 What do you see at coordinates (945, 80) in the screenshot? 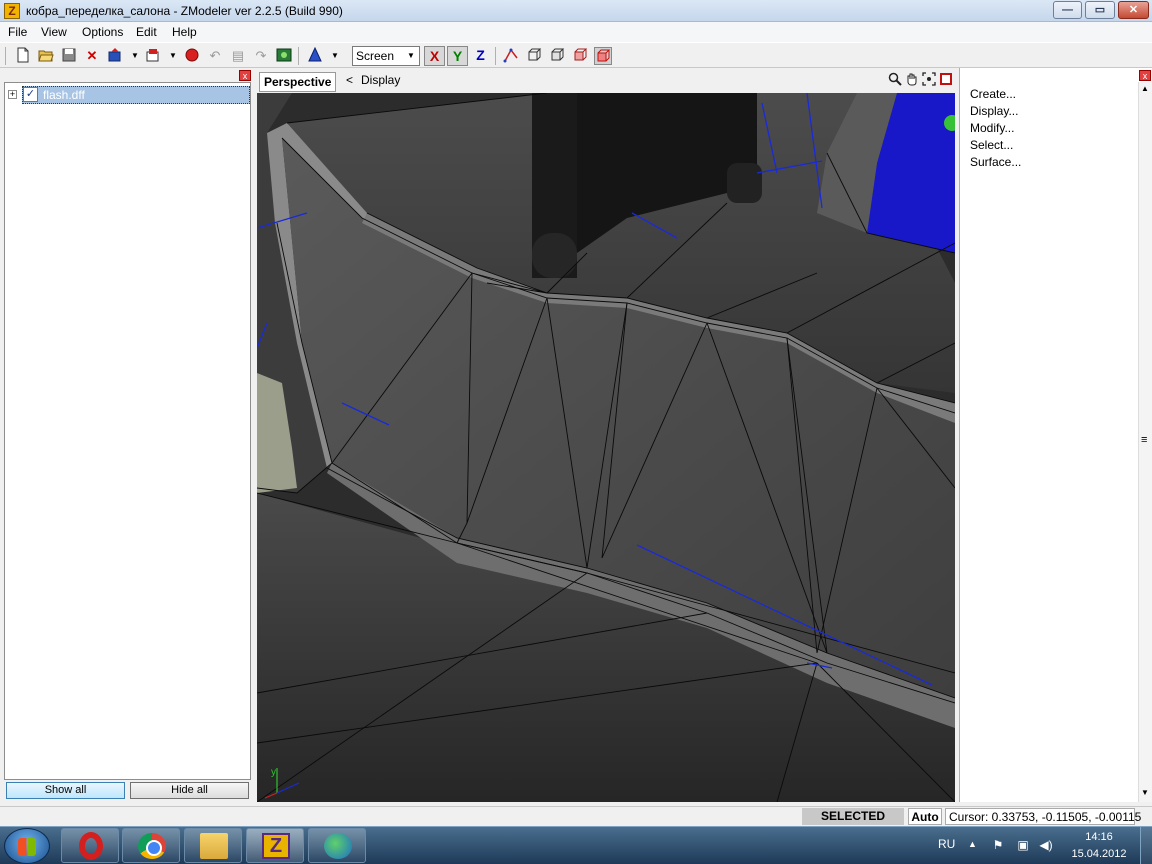
I see `maximize-viewport-icon` at bounding box center [945, 80].